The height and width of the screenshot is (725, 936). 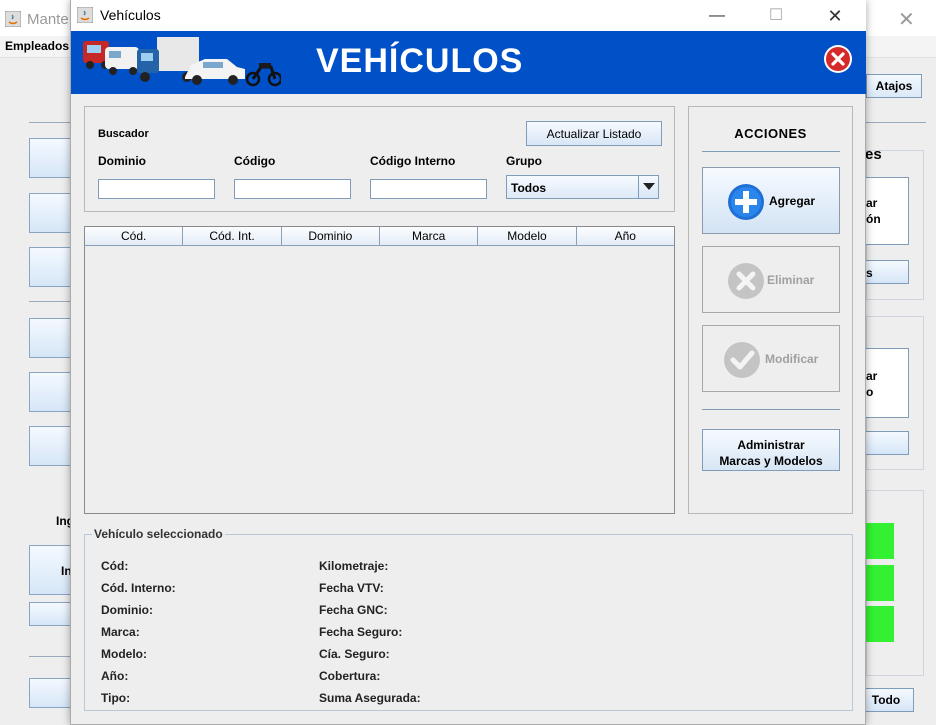 I want to click on menu-empleados: Empleados, so click(x=37, y=46).